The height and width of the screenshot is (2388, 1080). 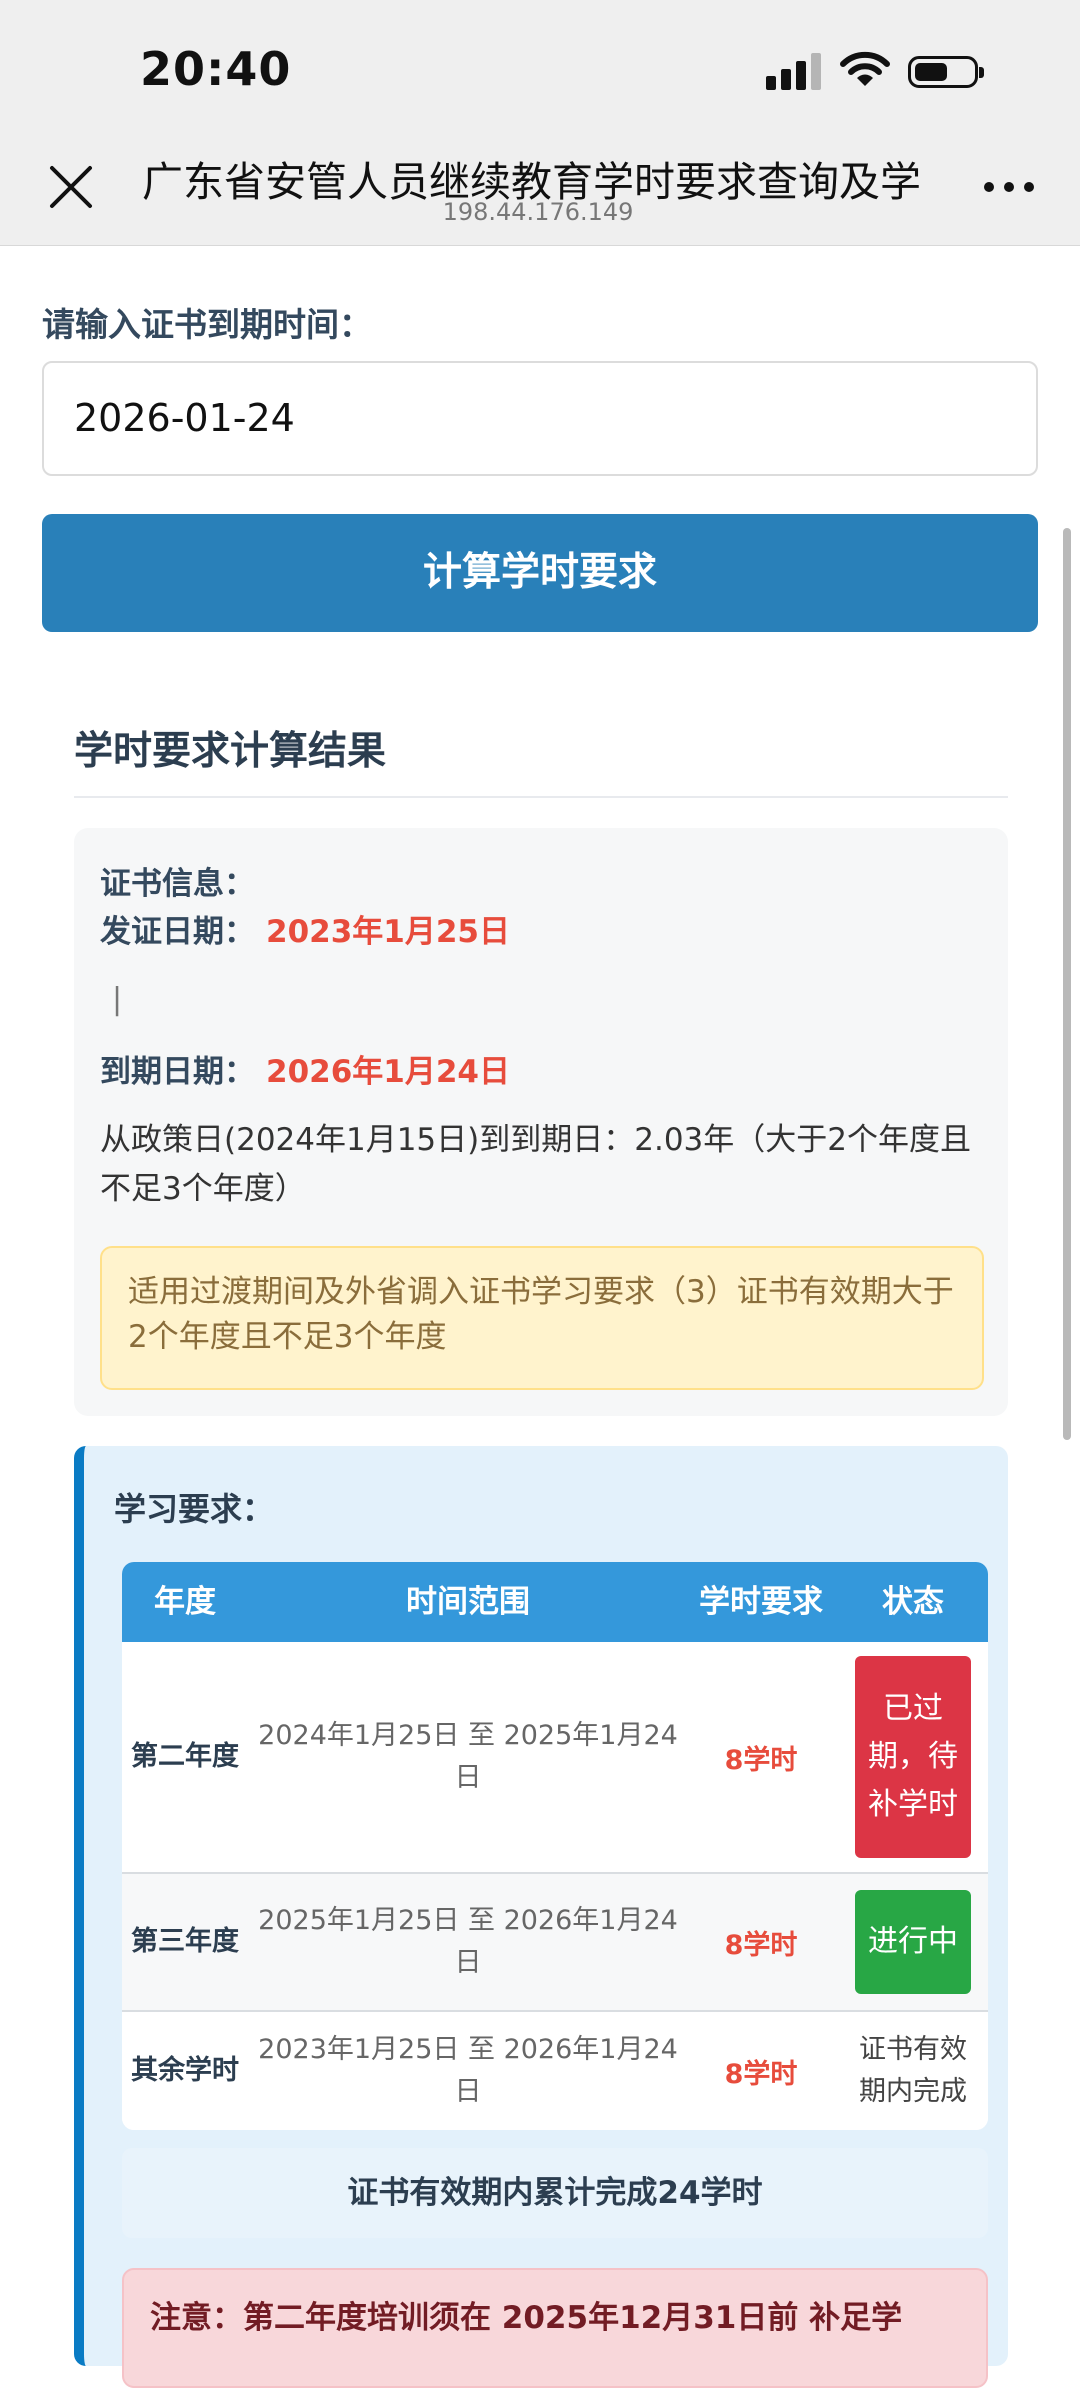 I want to click on status-time: 20:40, so click(x=216, y=69).